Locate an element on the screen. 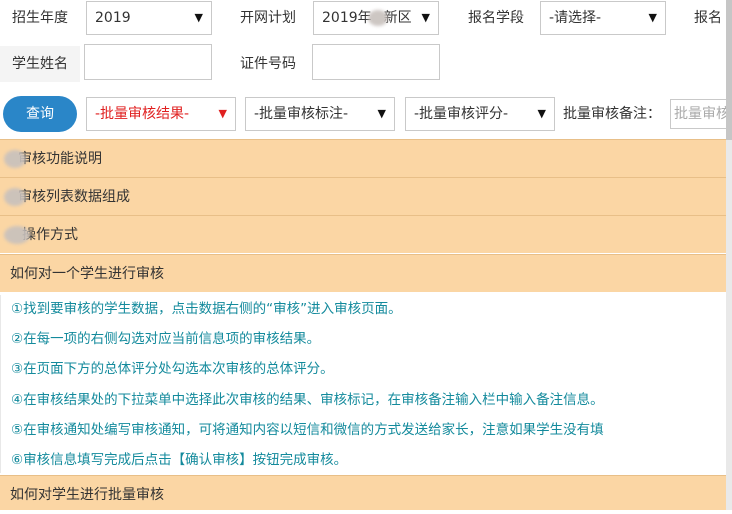 Image resolution: width=732 pixels, height=514 pixels. batch-note-label: 批量审核备注： is located at coordinates (612, 114).